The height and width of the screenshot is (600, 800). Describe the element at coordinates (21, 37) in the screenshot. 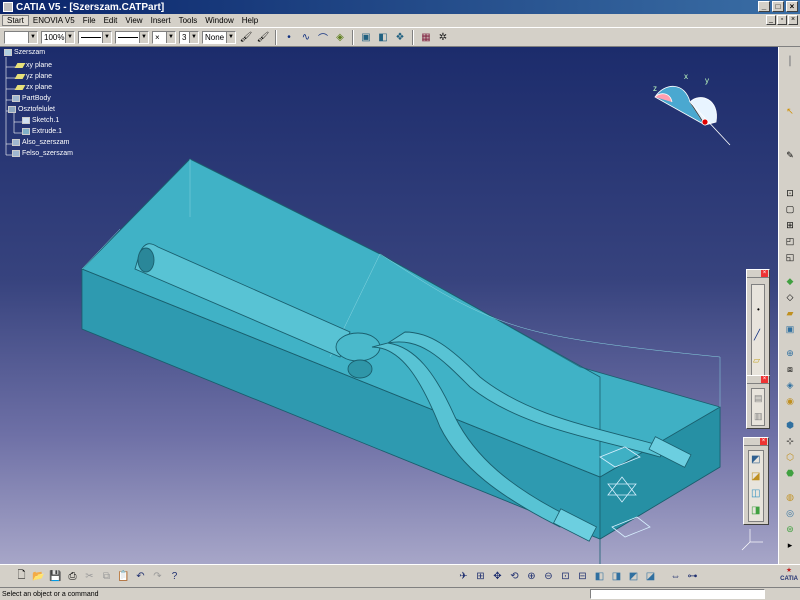

I see `color-combo: ▼` at that location.